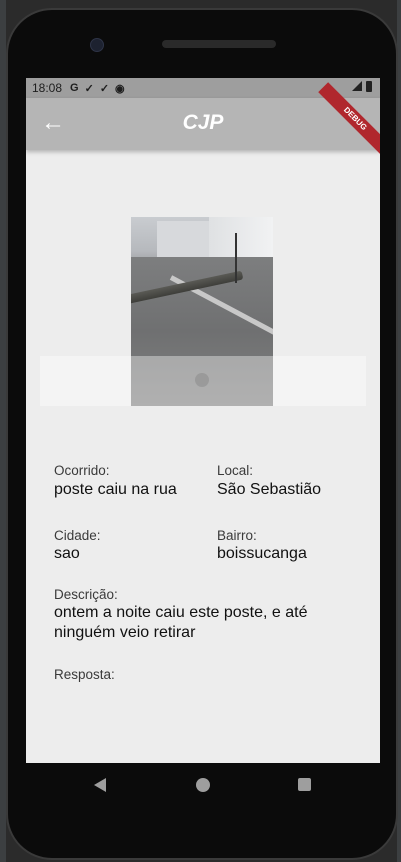  I want to click on app-bar: ← CJP DEBUG, so click(203, 119).